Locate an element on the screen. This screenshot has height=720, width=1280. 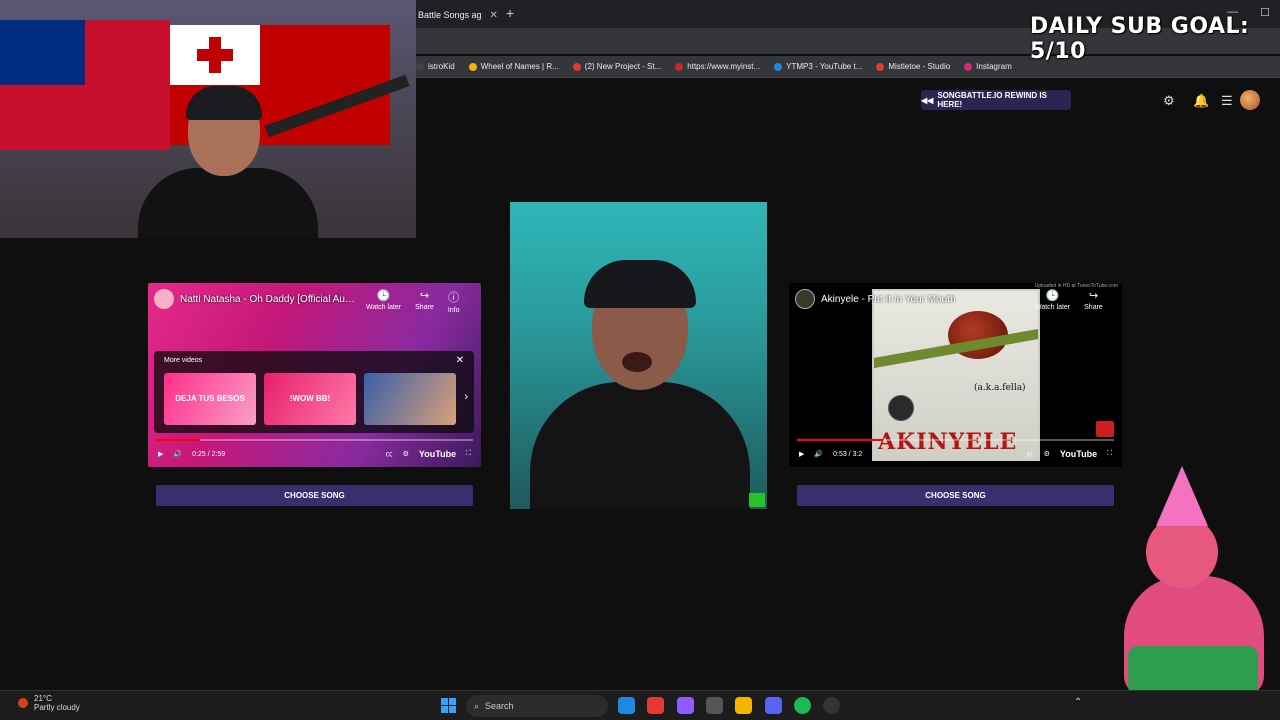
suggested-video-thumb: DEJA TUS BESOS is located at coordinates (210, 399).